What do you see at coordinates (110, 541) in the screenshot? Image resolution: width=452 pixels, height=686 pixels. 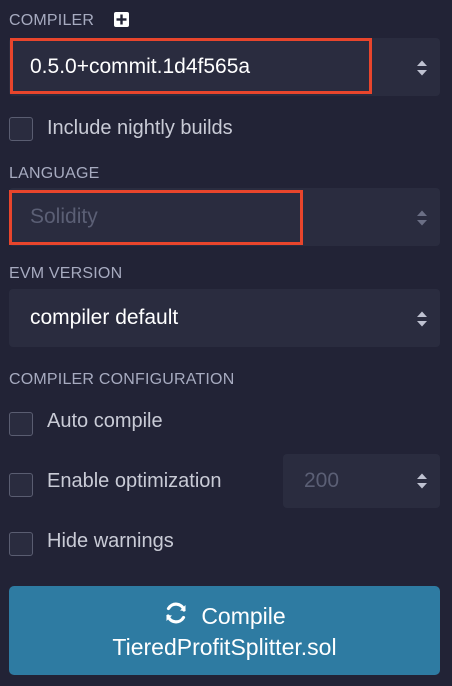 I see `hide-warnings-label: Hide warnings` at bounding box center [110, 541].